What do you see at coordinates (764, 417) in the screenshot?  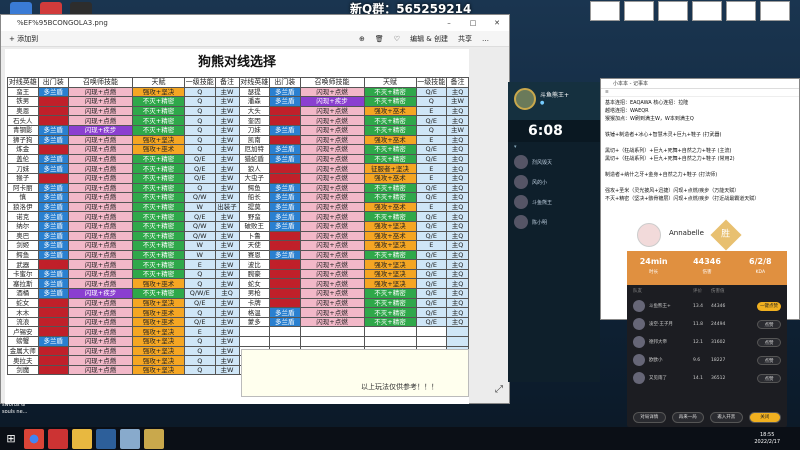 I see `close-button: 关闭` at bounding box center [764, 417].